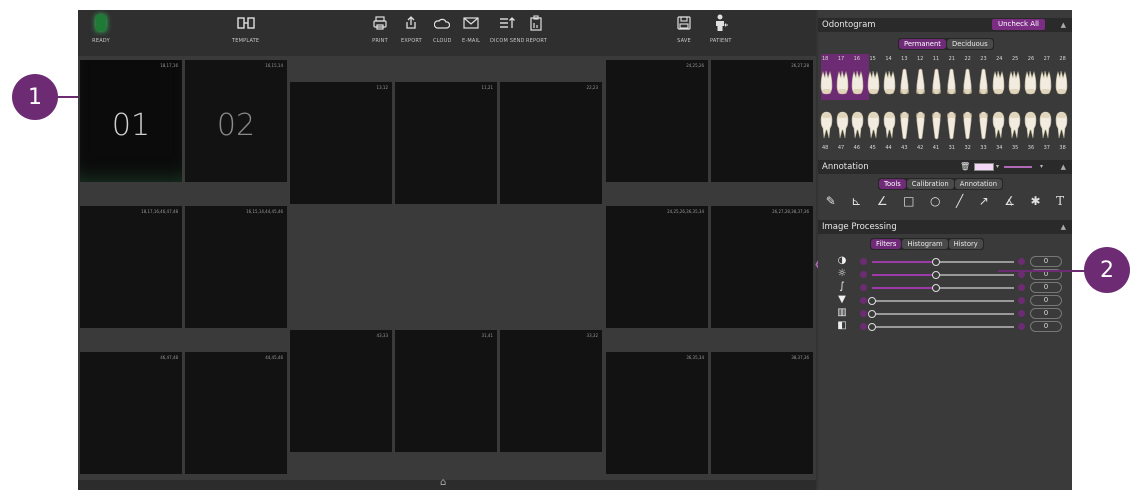 The width and height of the screenshot is (1137, 490). Describe the element at coordinates (983, 59) in the screenshot. I see `upper-tooth-number: 23` at that location.